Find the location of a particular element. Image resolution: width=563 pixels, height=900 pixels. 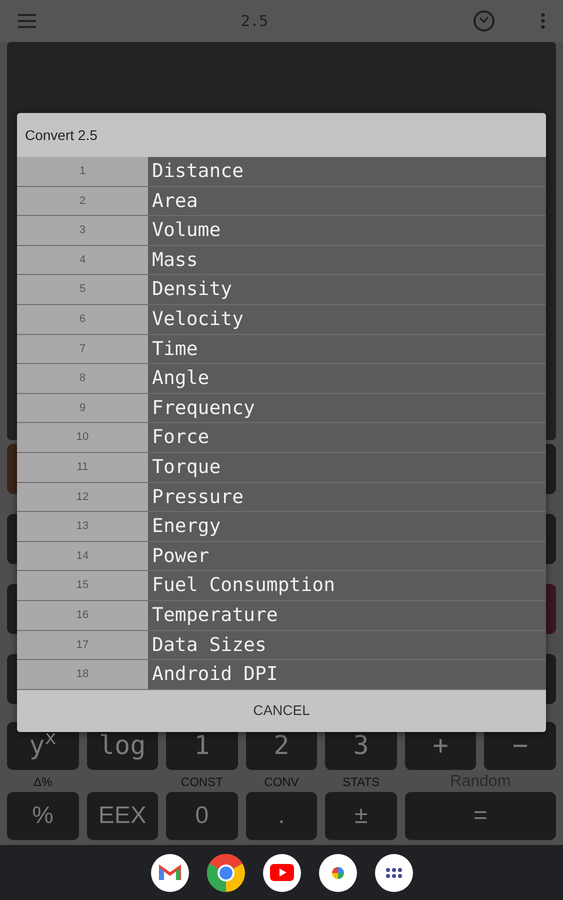

conversion-option: 1 Distance is located at coordinates (281, 172).